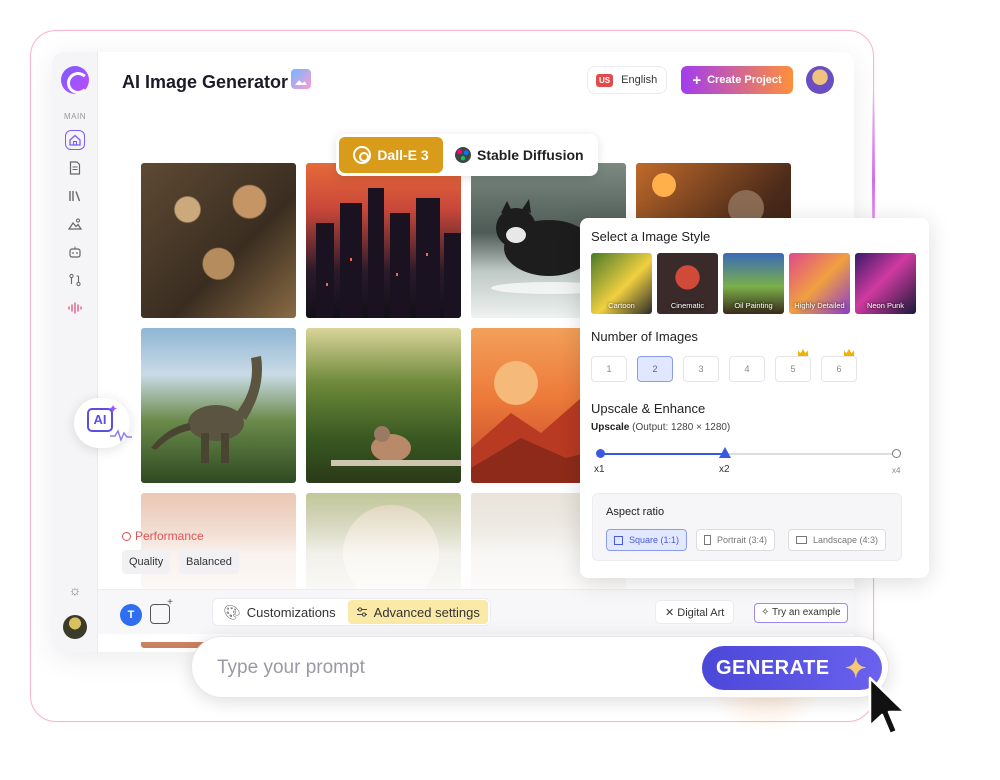 The height and width of the screenshot is (780, 1000). I want to click on balanced-option: Balanced, so click(209, 562).